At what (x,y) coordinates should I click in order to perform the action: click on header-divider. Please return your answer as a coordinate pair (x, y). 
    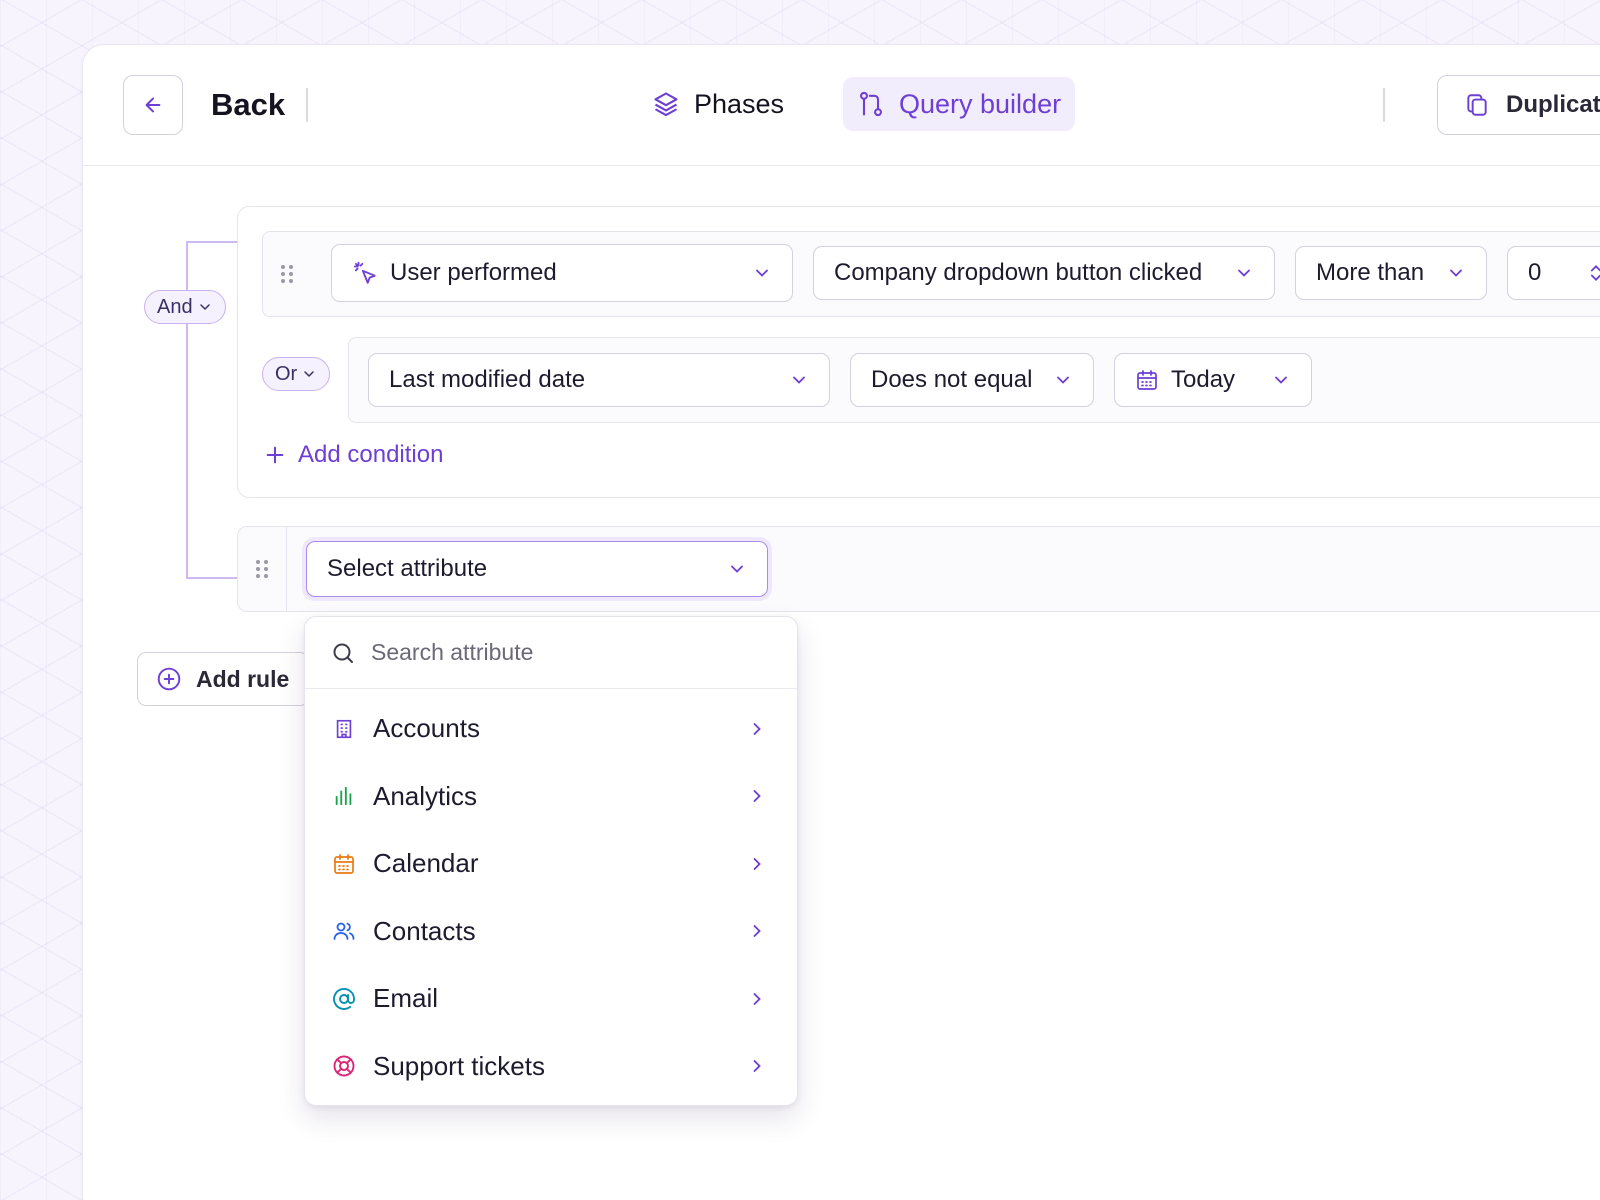
    Looking at the image, I should click on (307, 105).